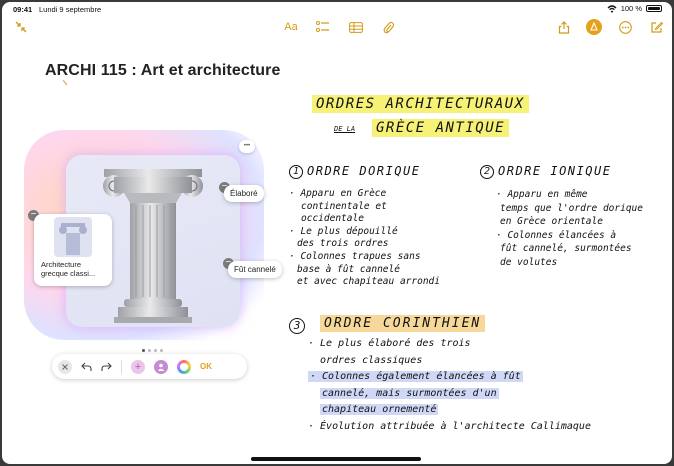  I want to click on heading-ordres-text: ORDRES ARCHITECTURAUX, so click(420, 104).